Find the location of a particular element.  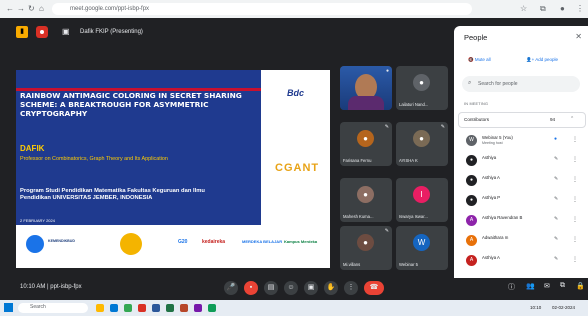

extensions-icon: ⧉ is located at coordinates (543, 9).